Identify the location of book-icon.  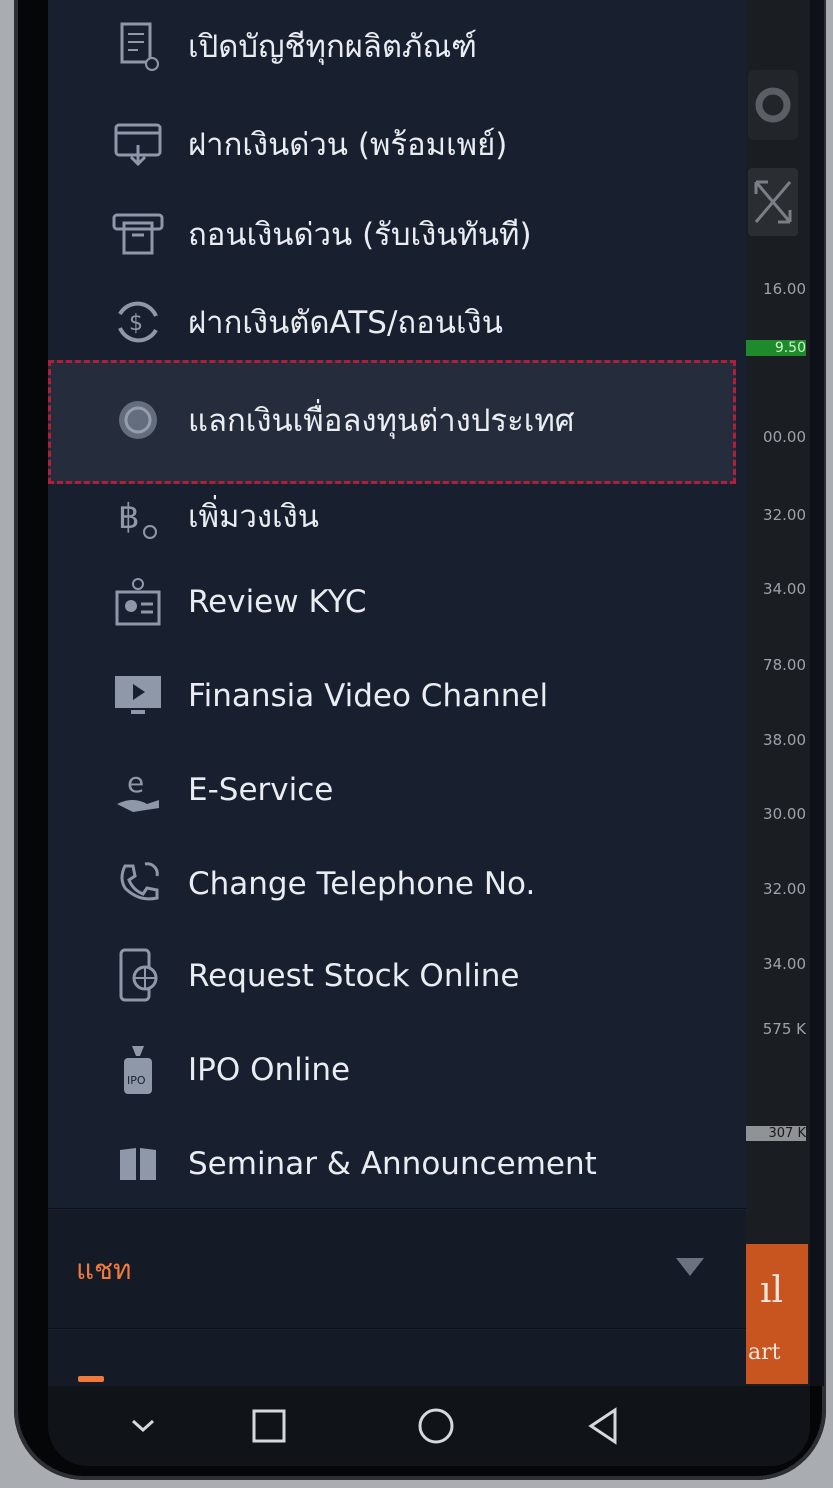
(138, 1164).